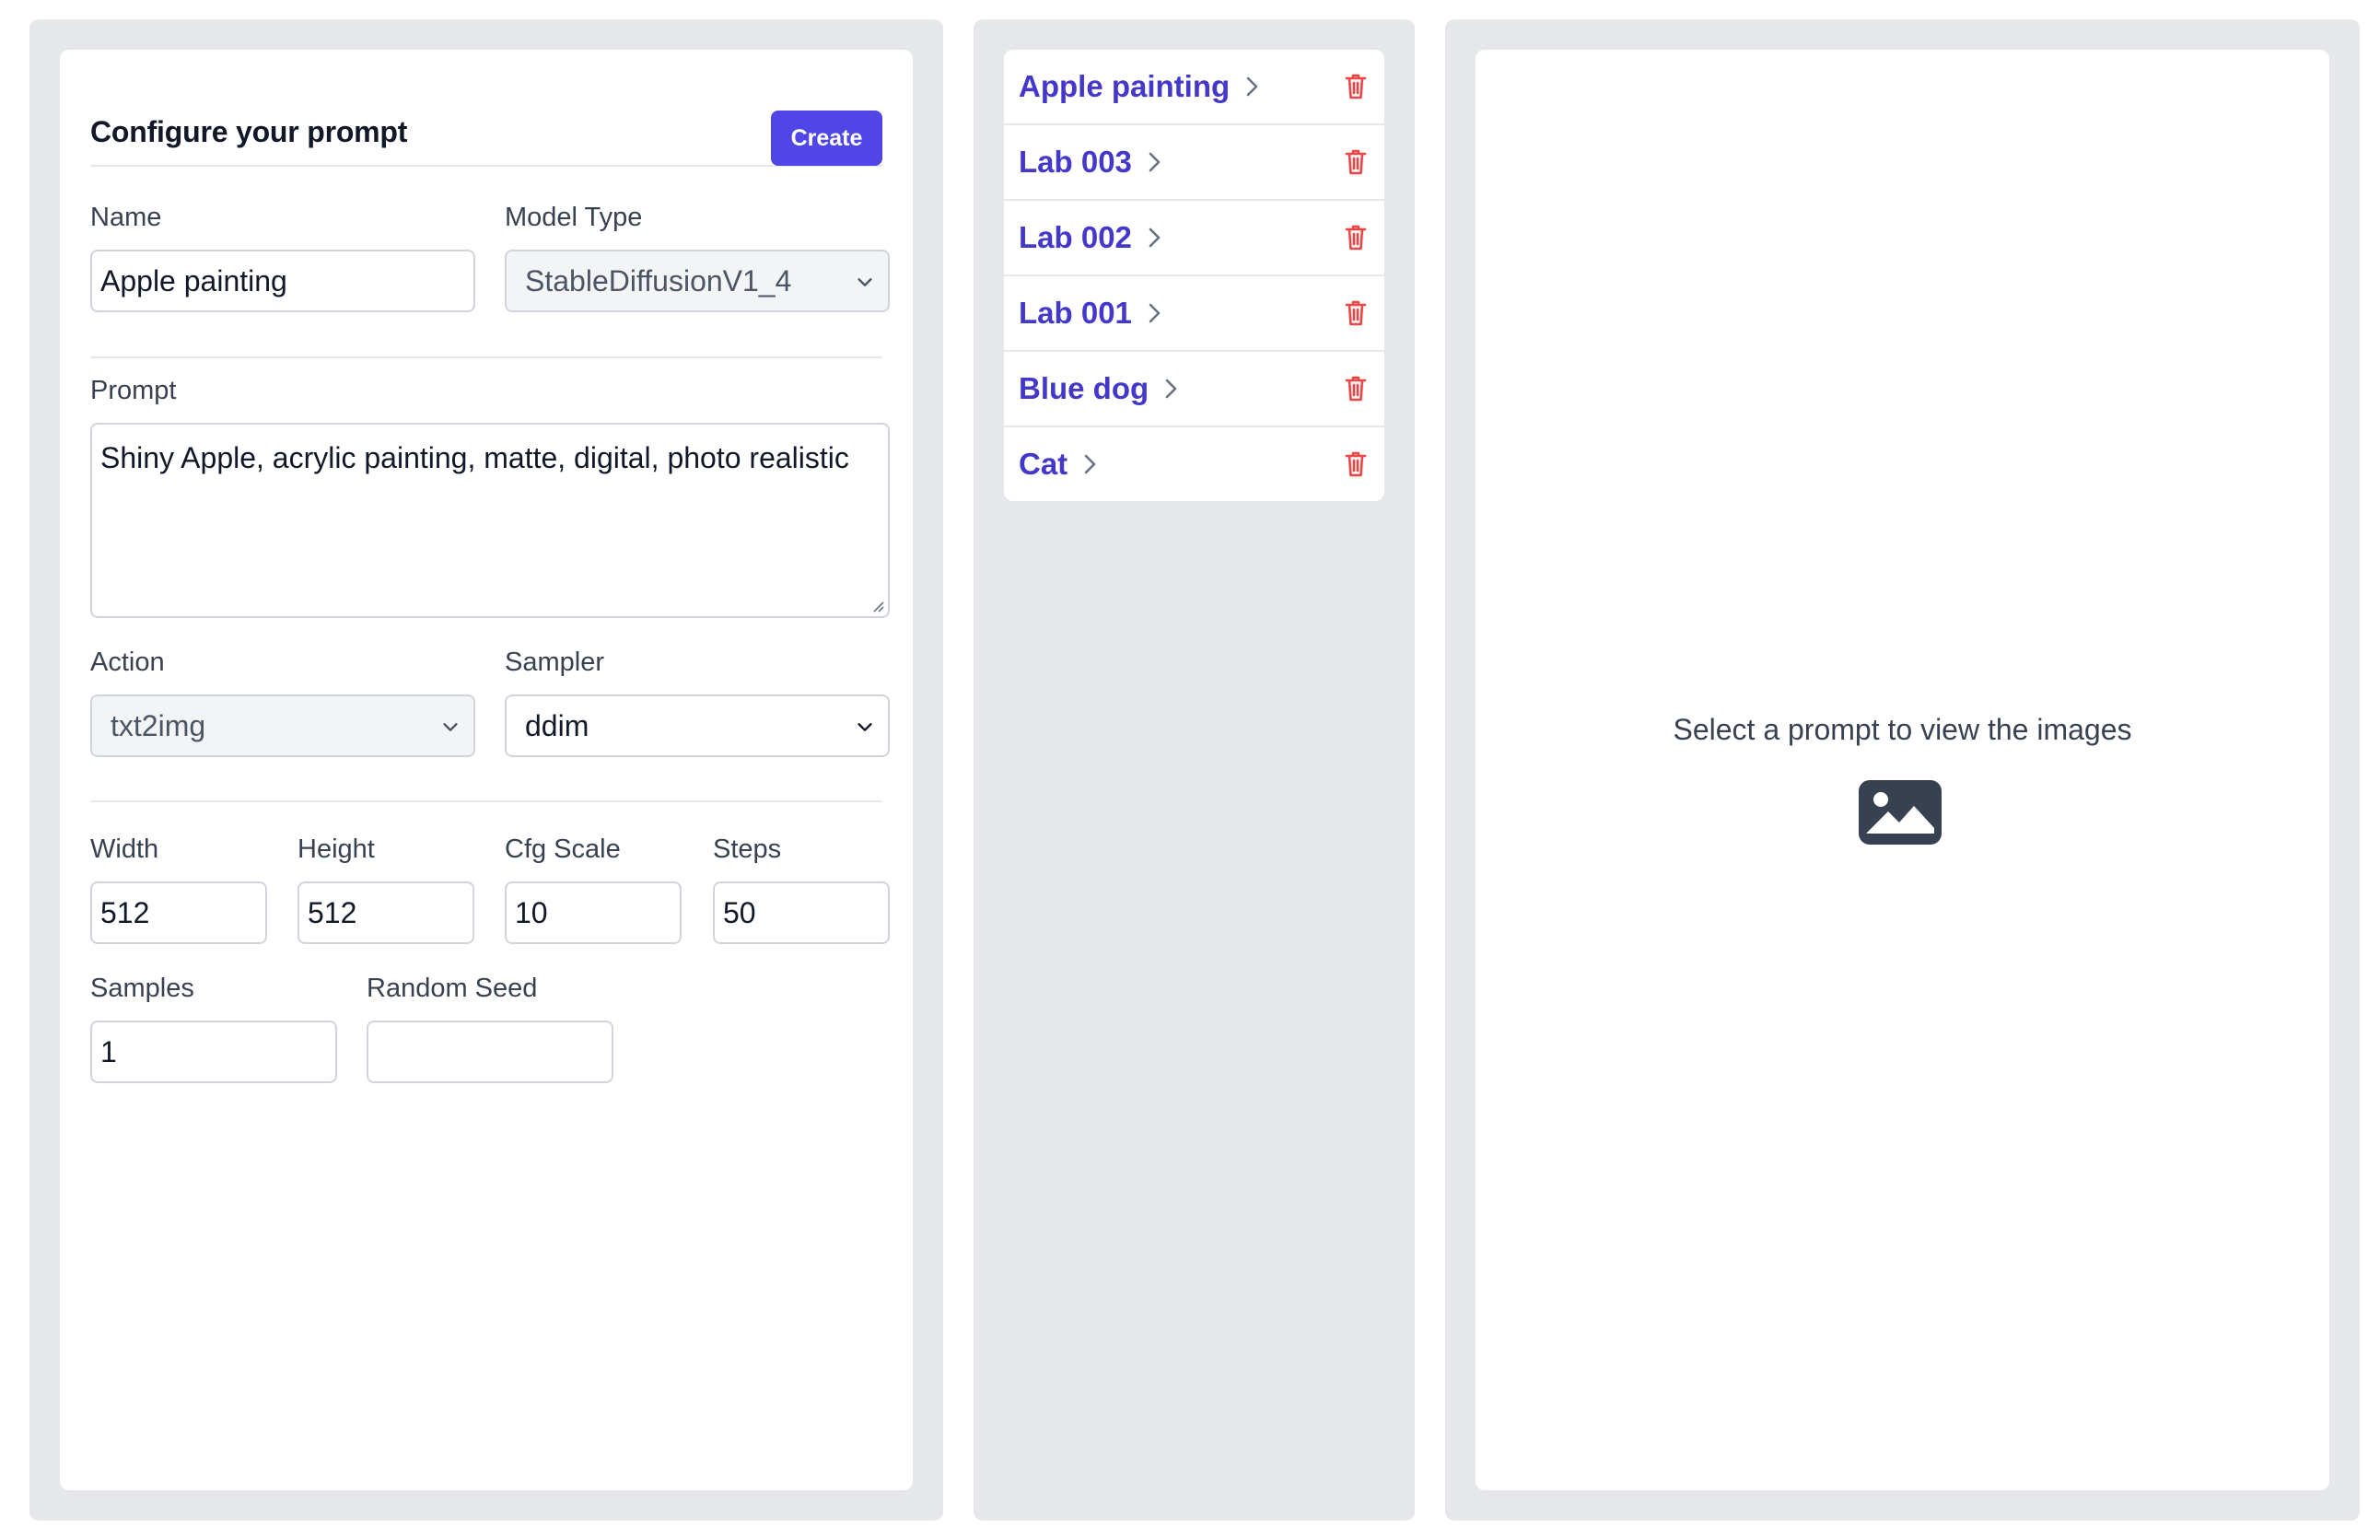 The image size is (2380, 1540). I want to click on resize-handle-icon, so click(876, 605).